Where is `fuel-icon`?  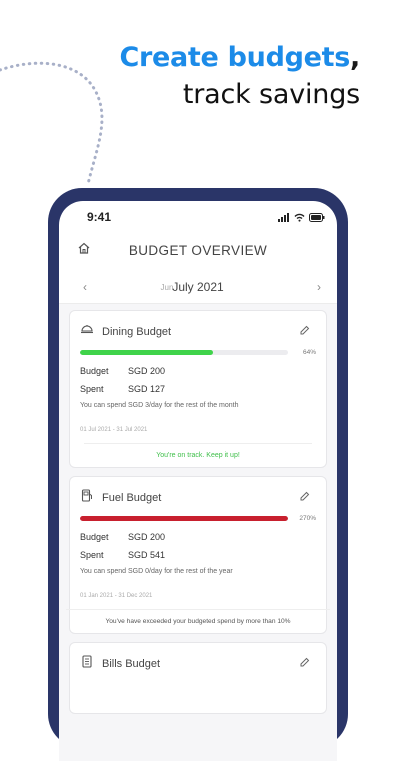 fuel-icon is located at coordinates (87, 498).